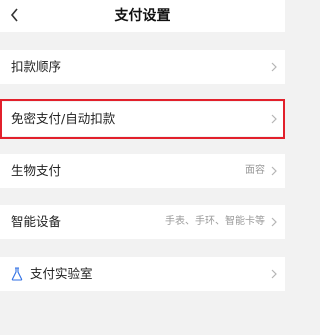  Describe the element at coordinates (255, 170) in the screenshot. I see `row-value: 面容` at that location.